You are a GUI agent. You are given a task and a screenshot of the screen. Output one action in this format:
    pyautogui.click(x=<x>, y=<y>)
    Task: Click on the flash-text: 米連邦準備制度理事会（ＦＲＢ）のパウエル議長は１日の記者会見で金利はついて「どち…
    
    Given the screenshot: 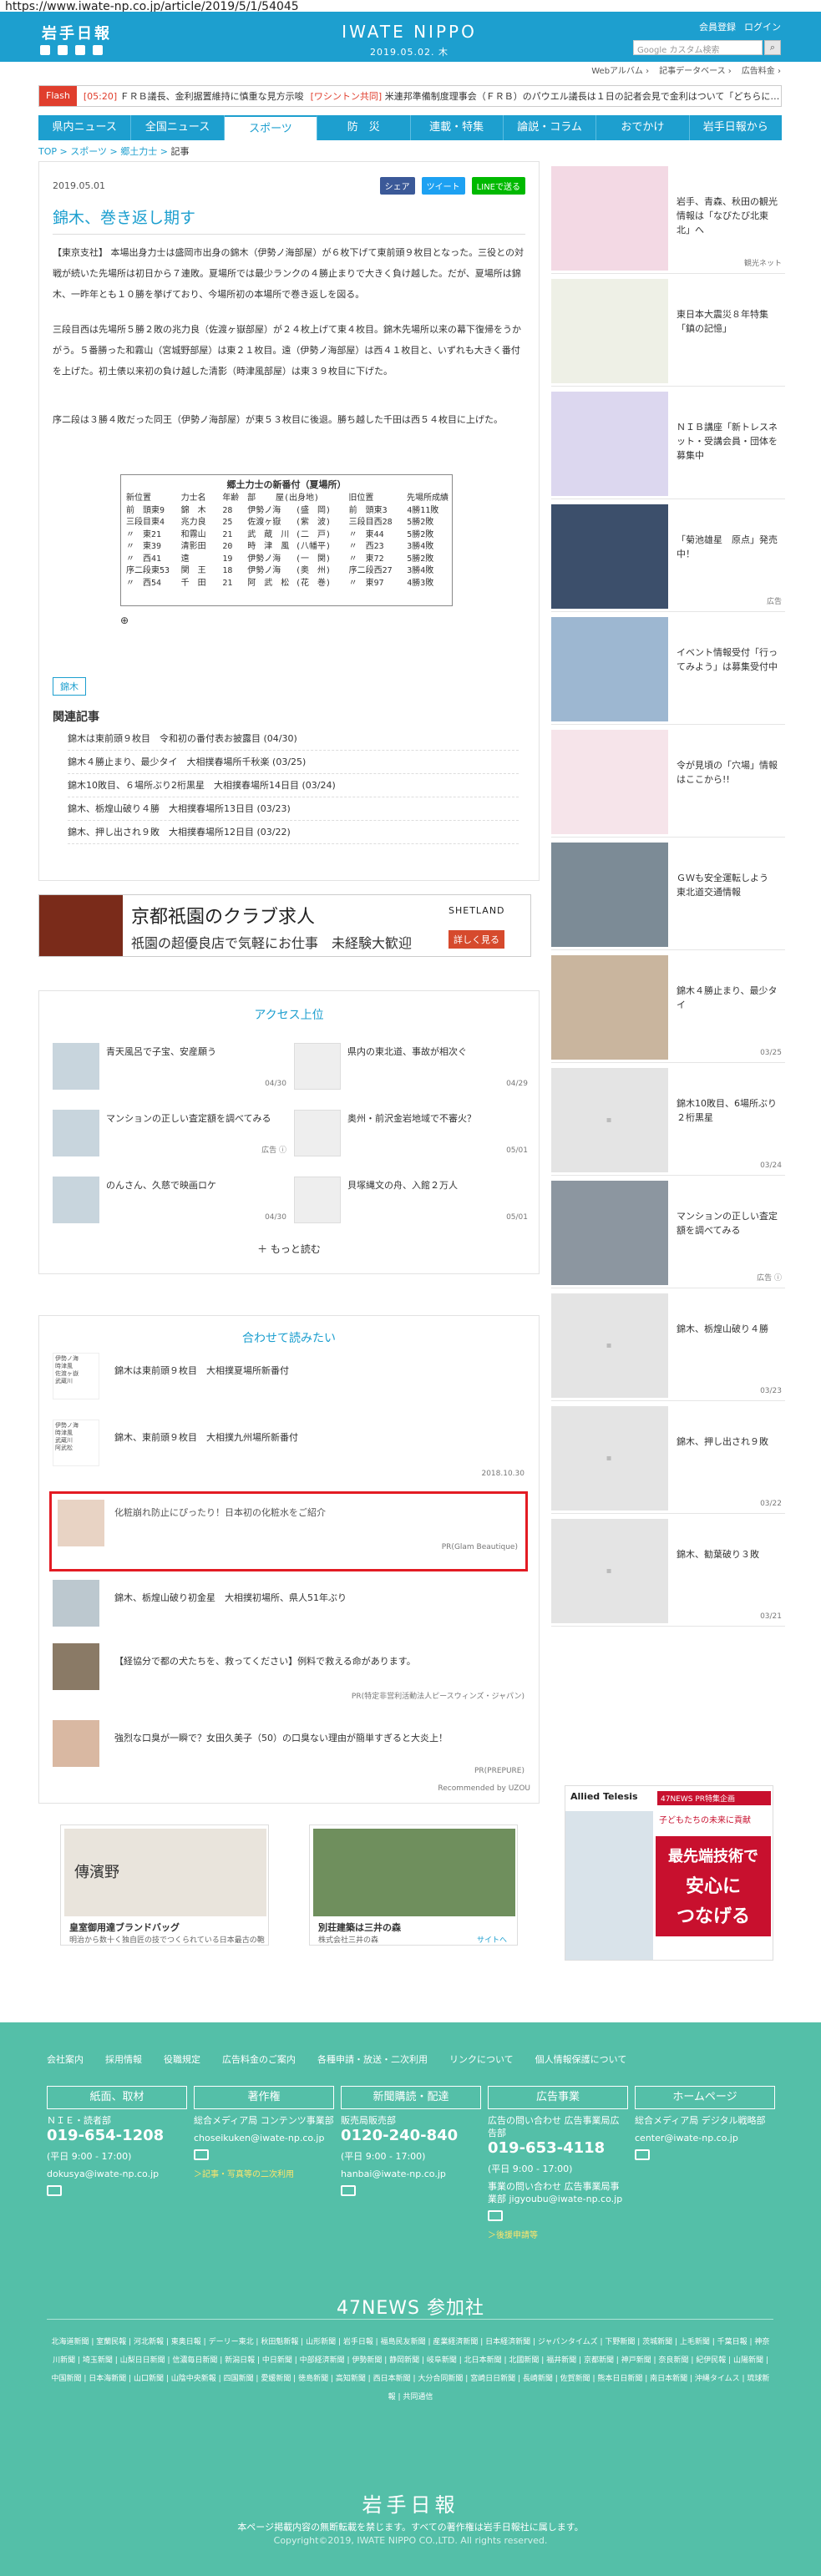 What is the action you would take?
    pyautogui.click(x=582, y=96)
    